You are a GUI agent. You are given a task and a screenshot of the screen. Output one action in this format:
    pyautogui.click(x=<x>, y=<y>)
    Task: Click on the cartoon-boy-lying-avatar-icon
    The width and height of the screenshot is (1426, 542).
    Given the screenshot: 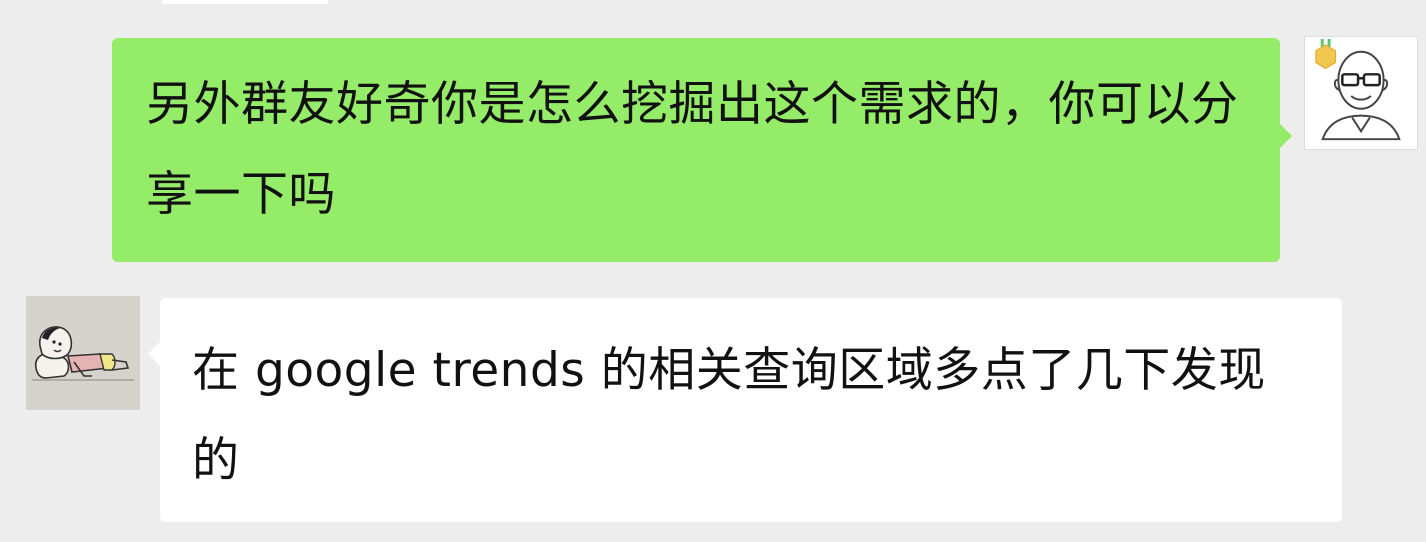 What is the action you would take?
    pyautogui.click(x=83, y=353)
    